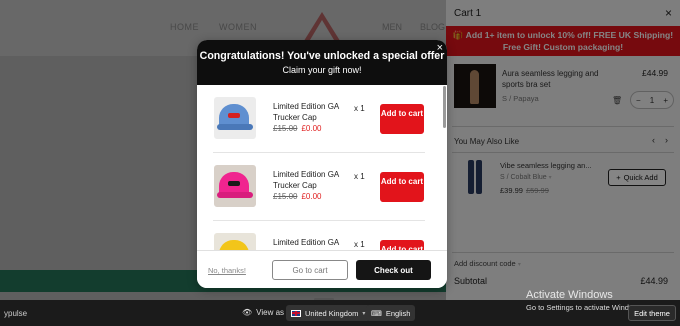 This screenshot has width=680, height=326. What do you see at coordinates (270, 312) in the screenshot?
I see `view-as-label: View as` at bounding box center [270, 312].